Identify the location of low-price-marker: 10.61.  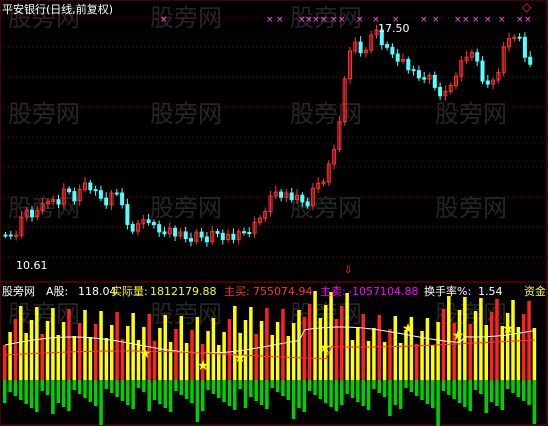
(32, 265).